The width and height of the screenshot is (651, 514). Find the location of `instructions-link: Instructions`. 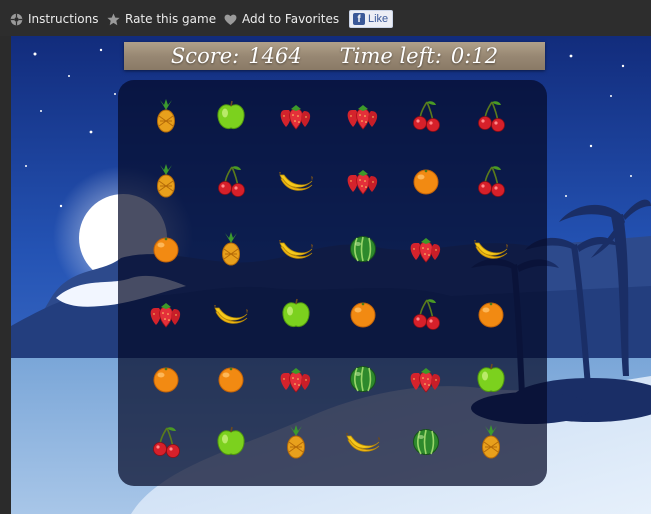

instructions-link: Instructions is located at coordinates (54, 19).